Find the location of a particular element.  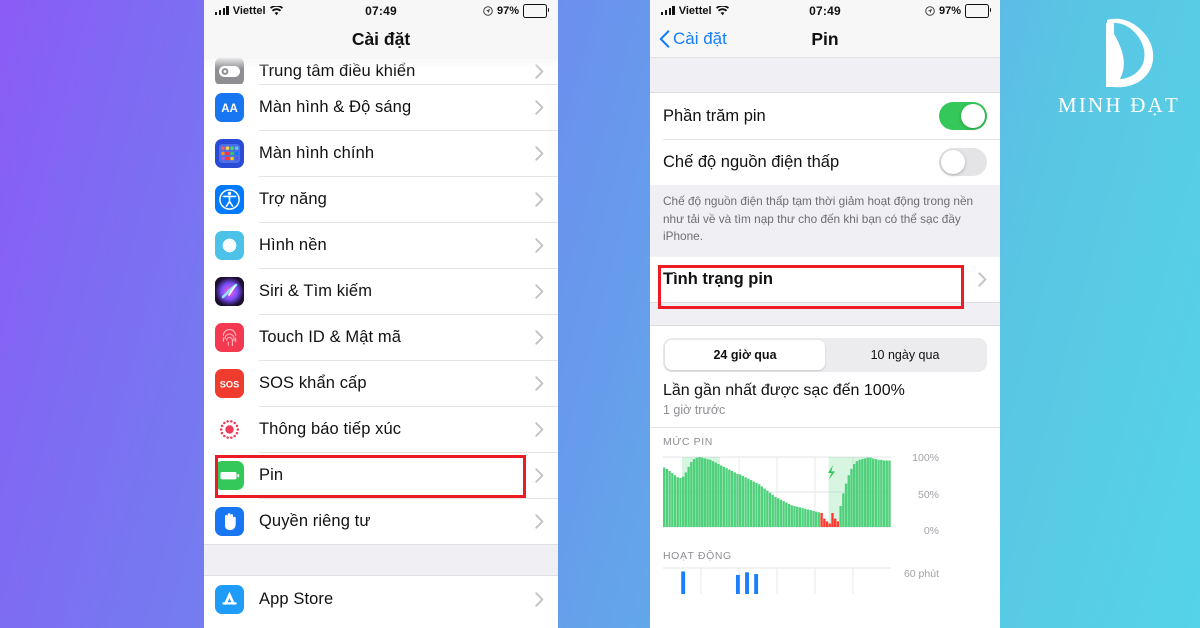

settings-list-secondary: App Store is located at coordinates (381, 599).